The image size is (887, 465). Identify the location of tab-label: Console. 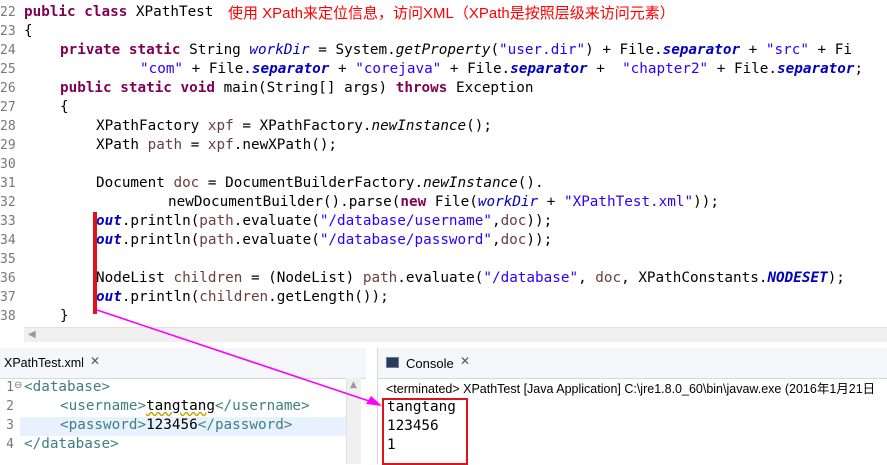
(430, 363).